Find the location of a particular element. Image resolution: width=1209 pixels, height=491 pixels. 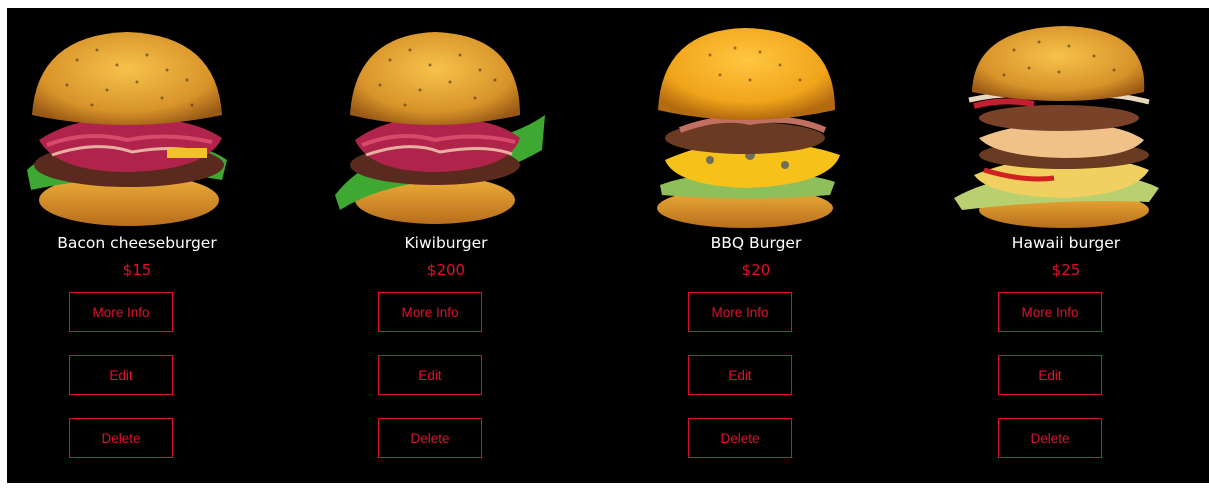

product-name: Kiwiburger is located at coordinates (446, 243).